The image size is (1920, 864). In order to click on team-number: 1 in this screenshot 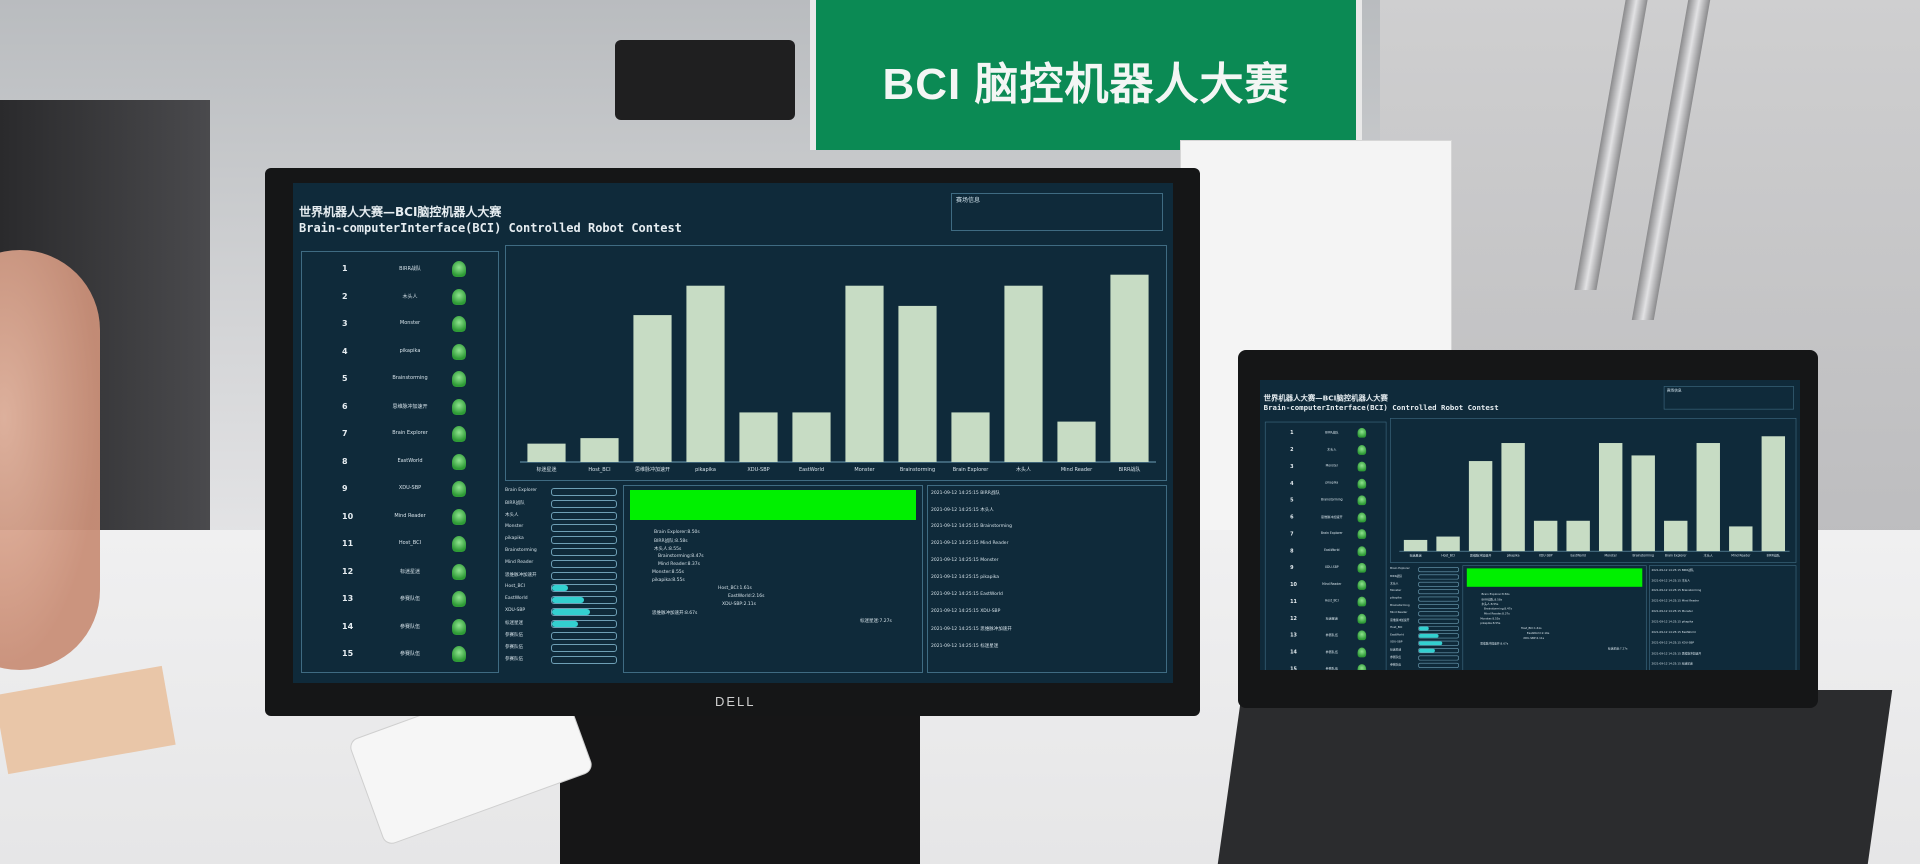, I will do `click(1292, 432)`.